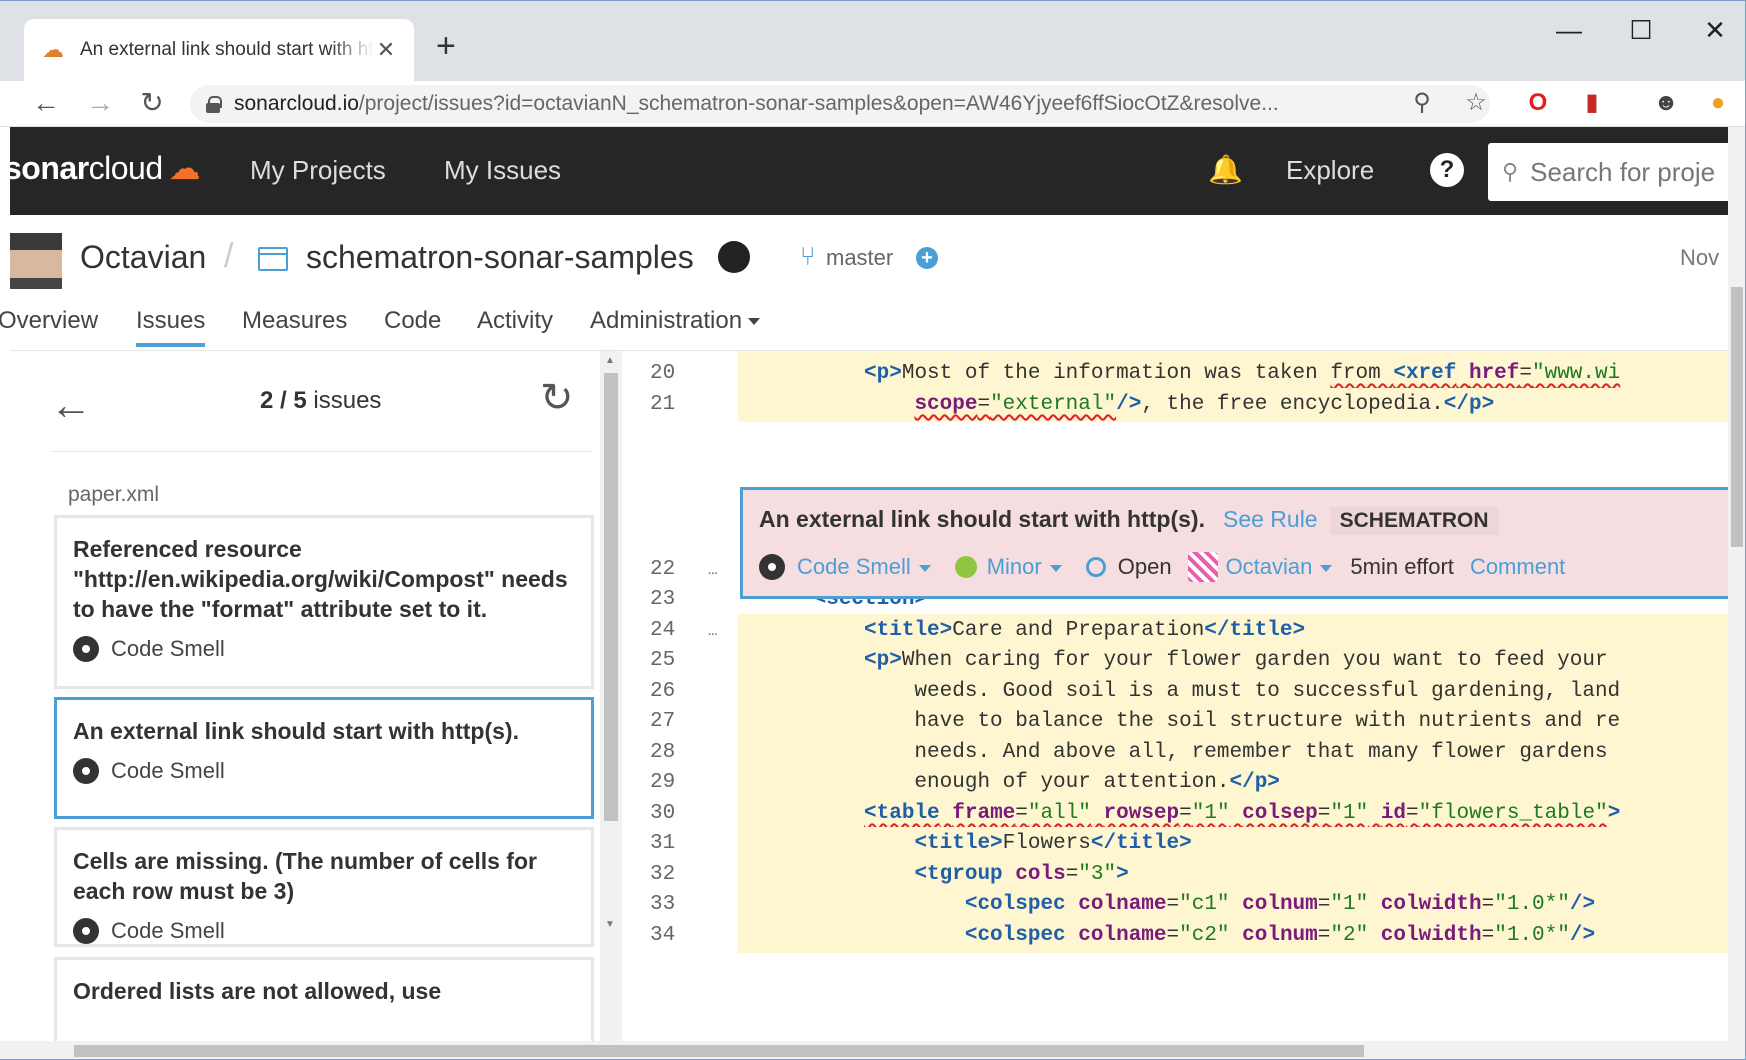 This screenshot has height=1060, width=1746. I want to click on issue-counter: 2 / 5 issues, so click(321, 400).